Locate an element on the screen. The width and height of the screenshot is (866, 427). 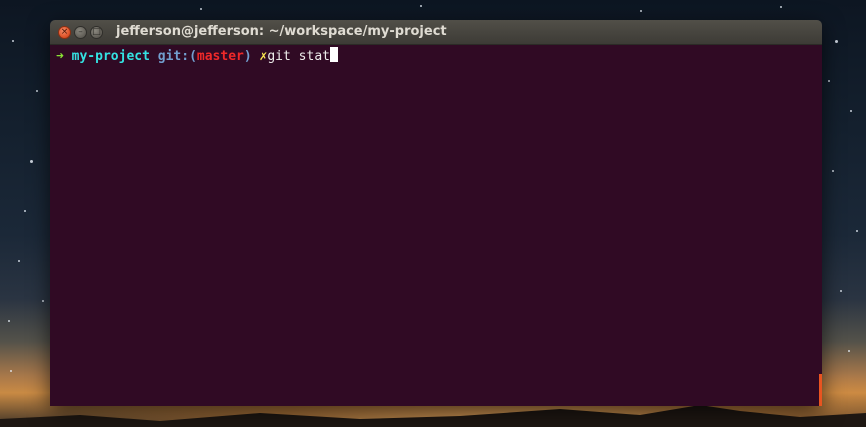
window-controls: × – □ is located at coordinates (80, 32).